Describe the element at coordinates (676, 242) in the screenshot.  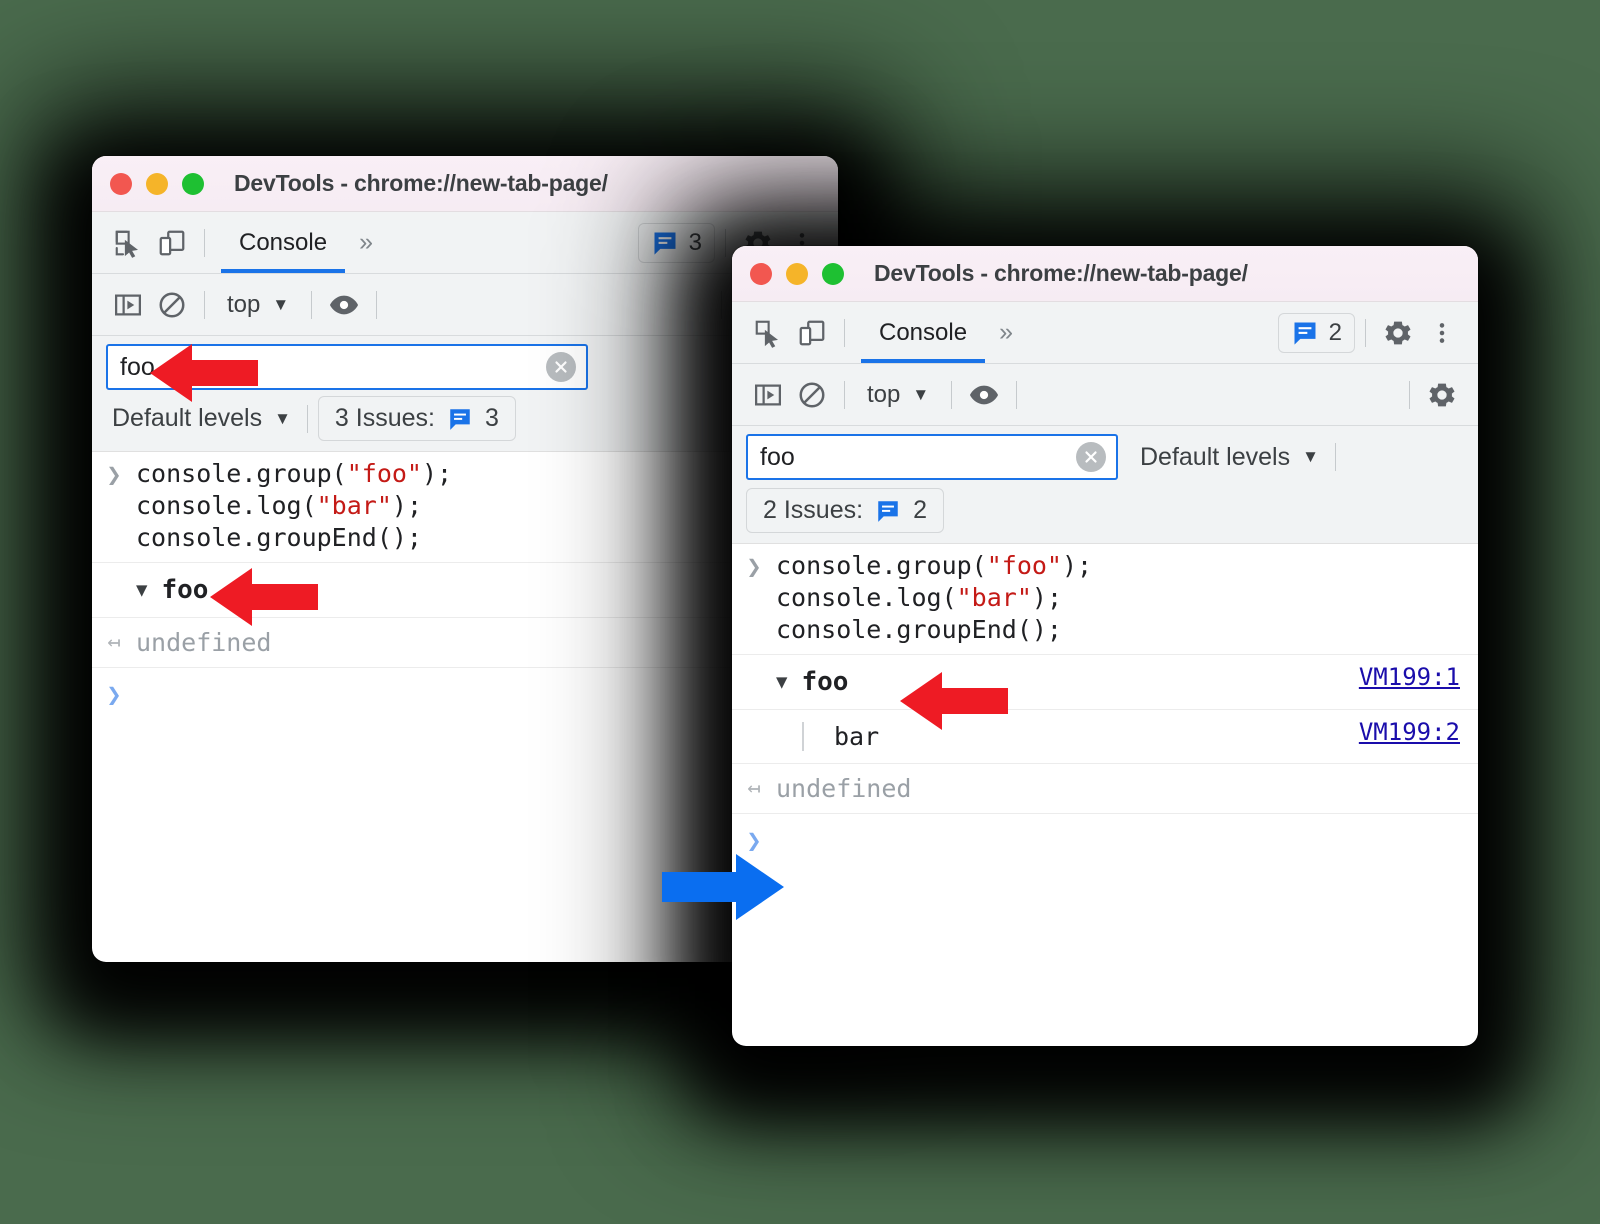
I see `issues-badge: 3` at that location.